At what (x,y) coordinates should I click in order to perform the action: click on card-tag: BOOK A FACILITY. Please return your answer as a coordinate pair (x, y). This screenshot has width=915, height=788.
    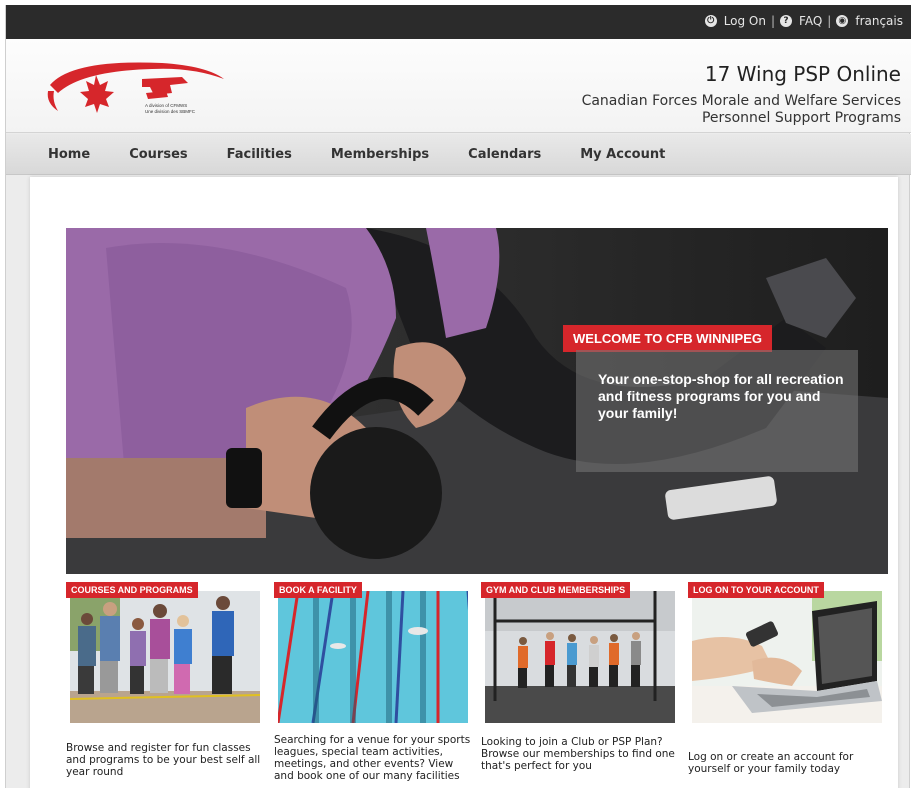
    Looking at the image, I should click on (318, 590).